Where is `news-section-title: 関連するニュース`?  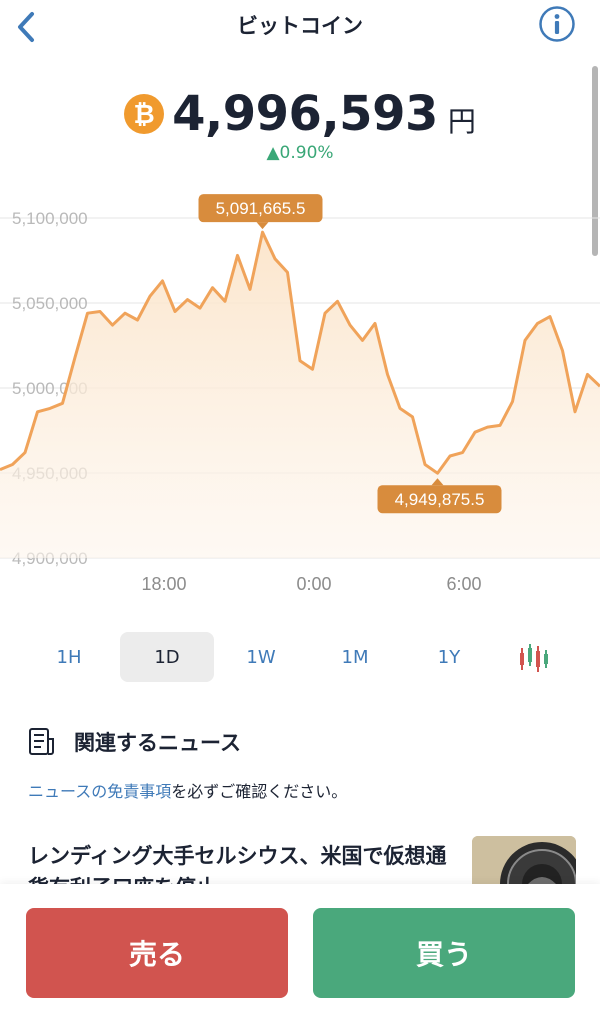 news-section-title: 関連するニュース is located at coordinates (157, 743).